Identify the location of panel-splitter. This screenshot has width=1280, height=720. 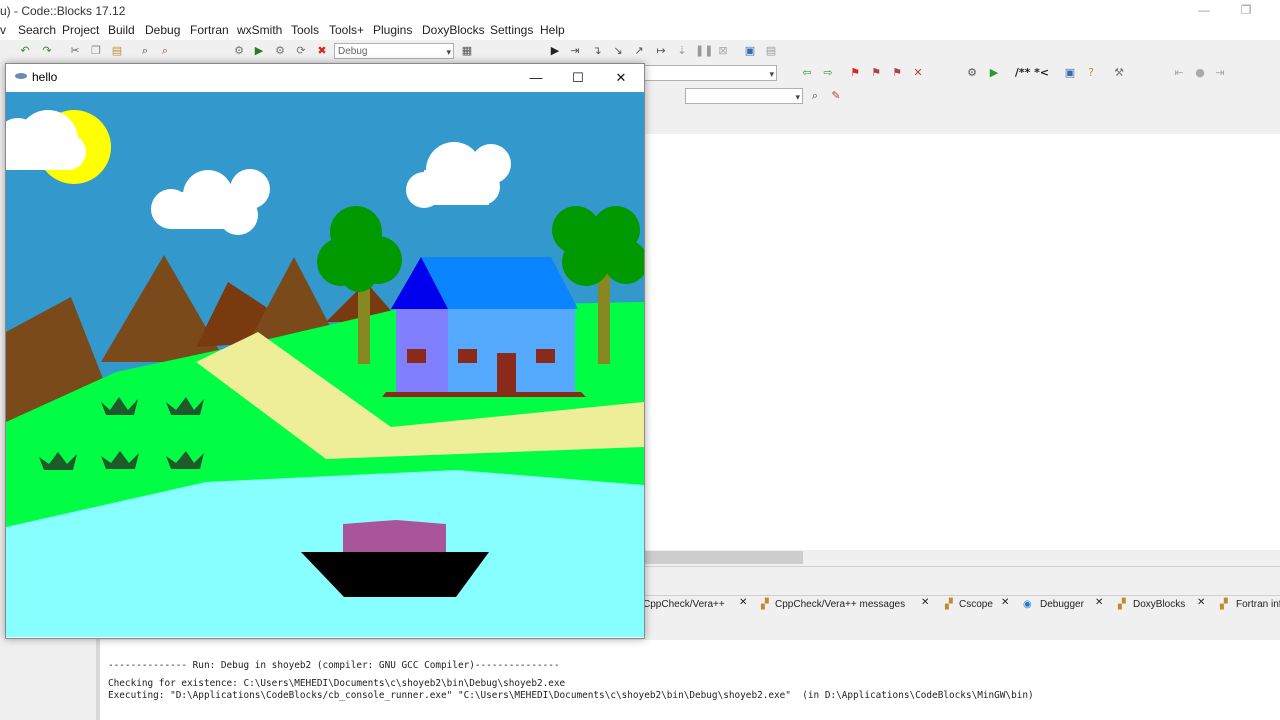
(961, 581).